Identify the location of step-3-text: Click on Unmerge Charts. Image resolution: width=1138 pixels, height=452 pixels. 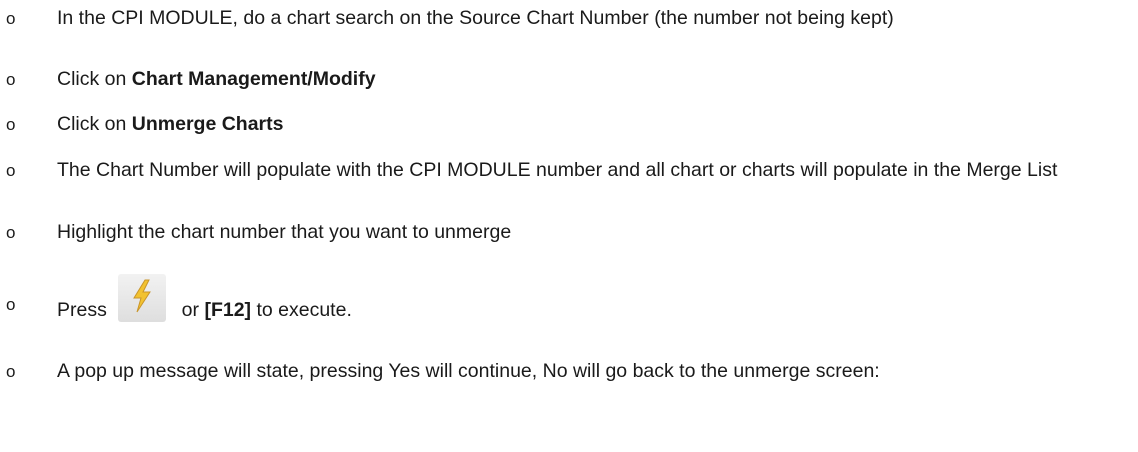
(170, 124).